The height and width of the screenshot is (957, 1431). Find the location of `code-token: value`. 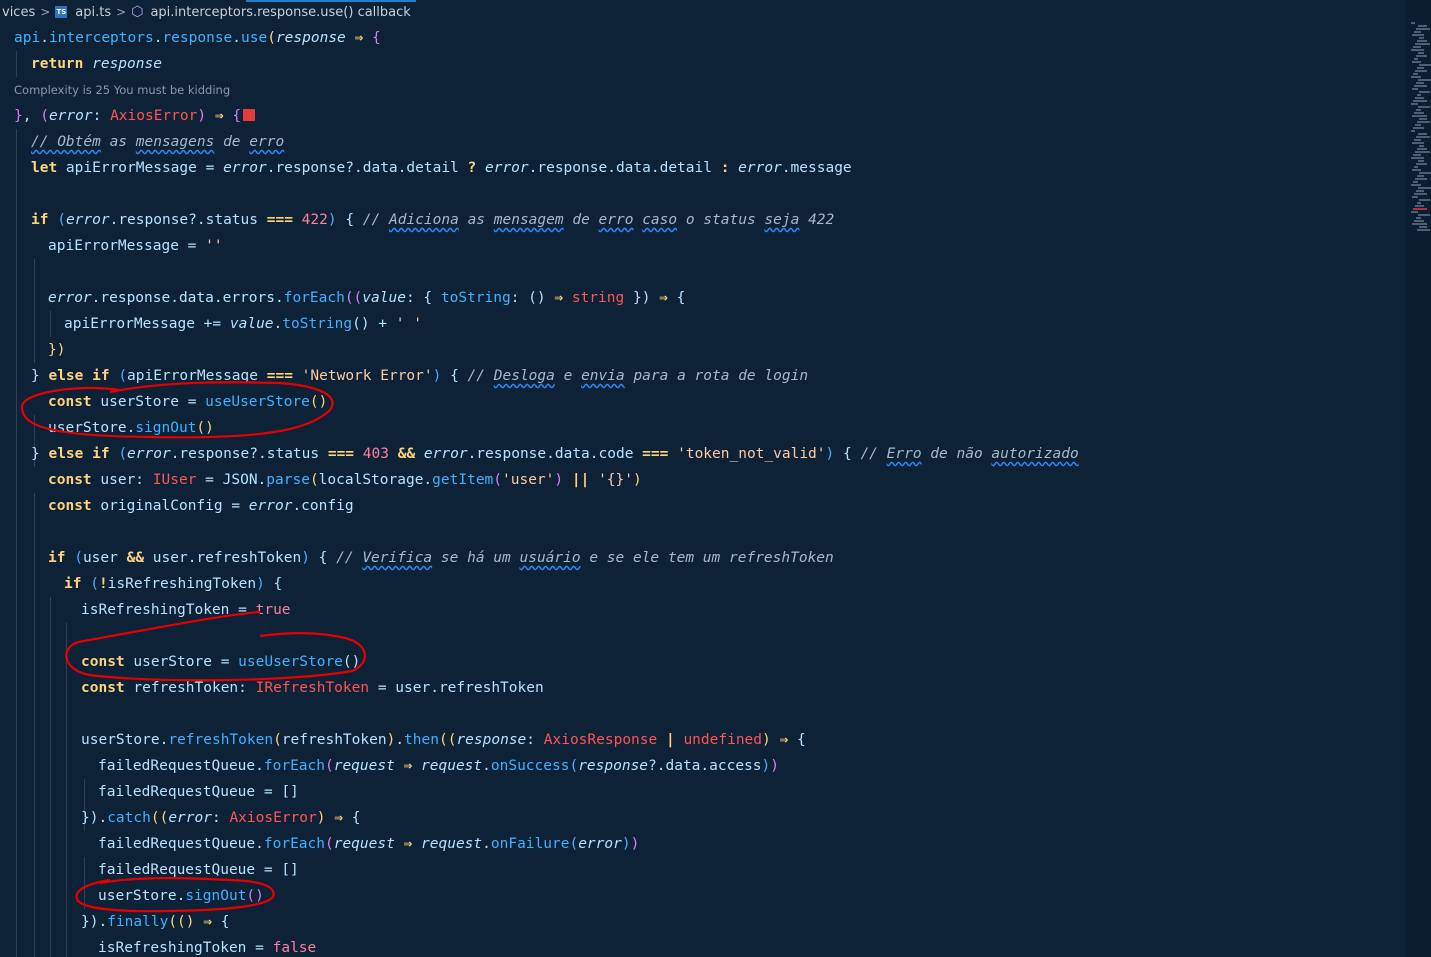

code-token: value is located at coordinates (251, 324).